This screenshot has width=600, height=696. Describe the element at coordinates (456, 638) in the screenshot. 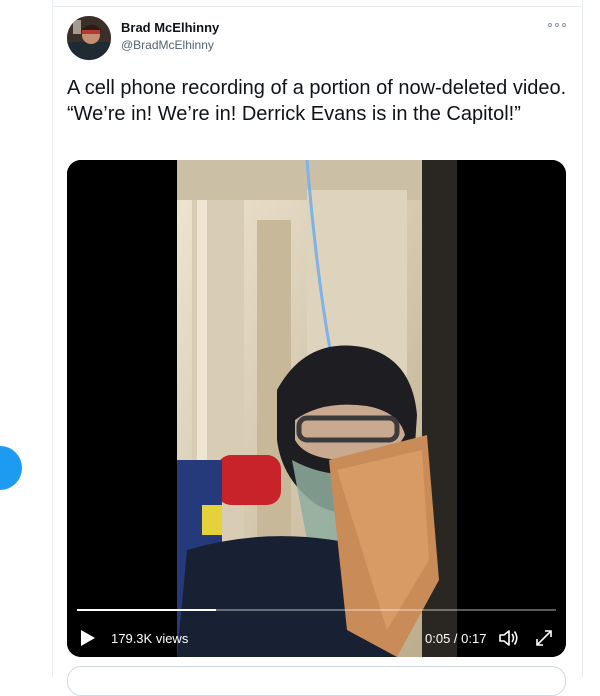

I see `video-timecode: 0:05 / 0:17` at that location.